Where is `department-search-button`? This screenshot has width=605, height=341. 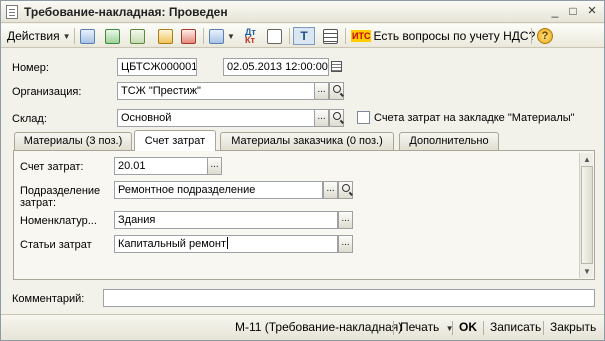 department-search-button is located at coordinates (345, 190).